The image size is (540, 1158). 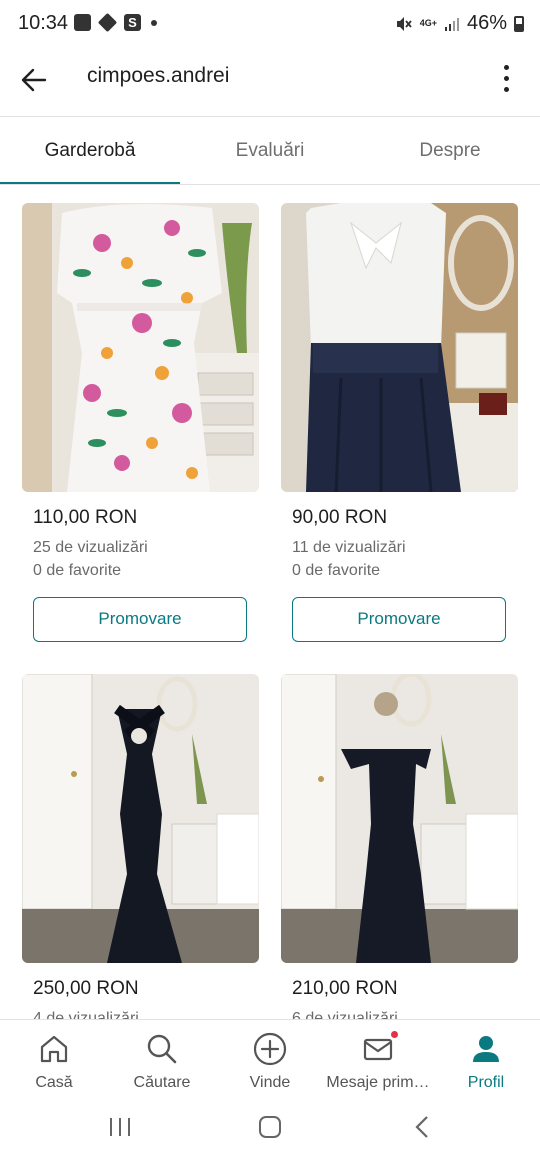 What do you see at coordinates (349, 547) in the screenshot?
I see `item-views: 11 de vizualizări` at bounding box center [349, 547].